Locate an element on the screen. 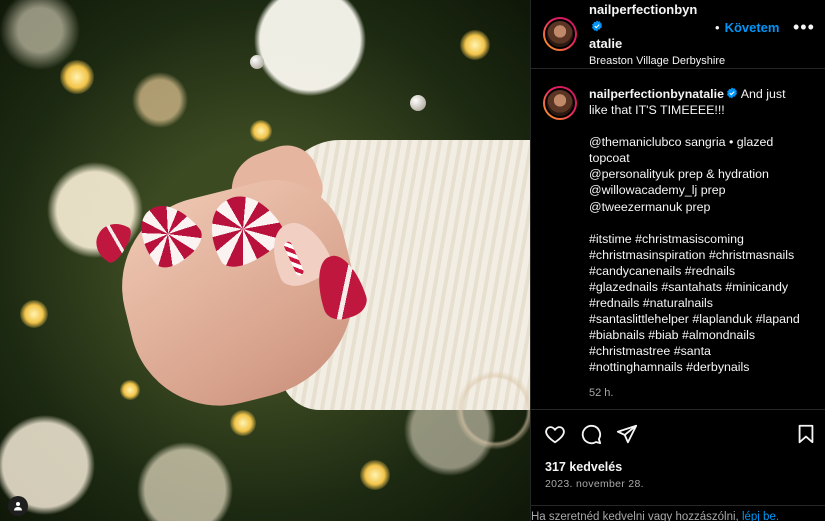  follow-button: Követem is located at coordinates (752, 27).